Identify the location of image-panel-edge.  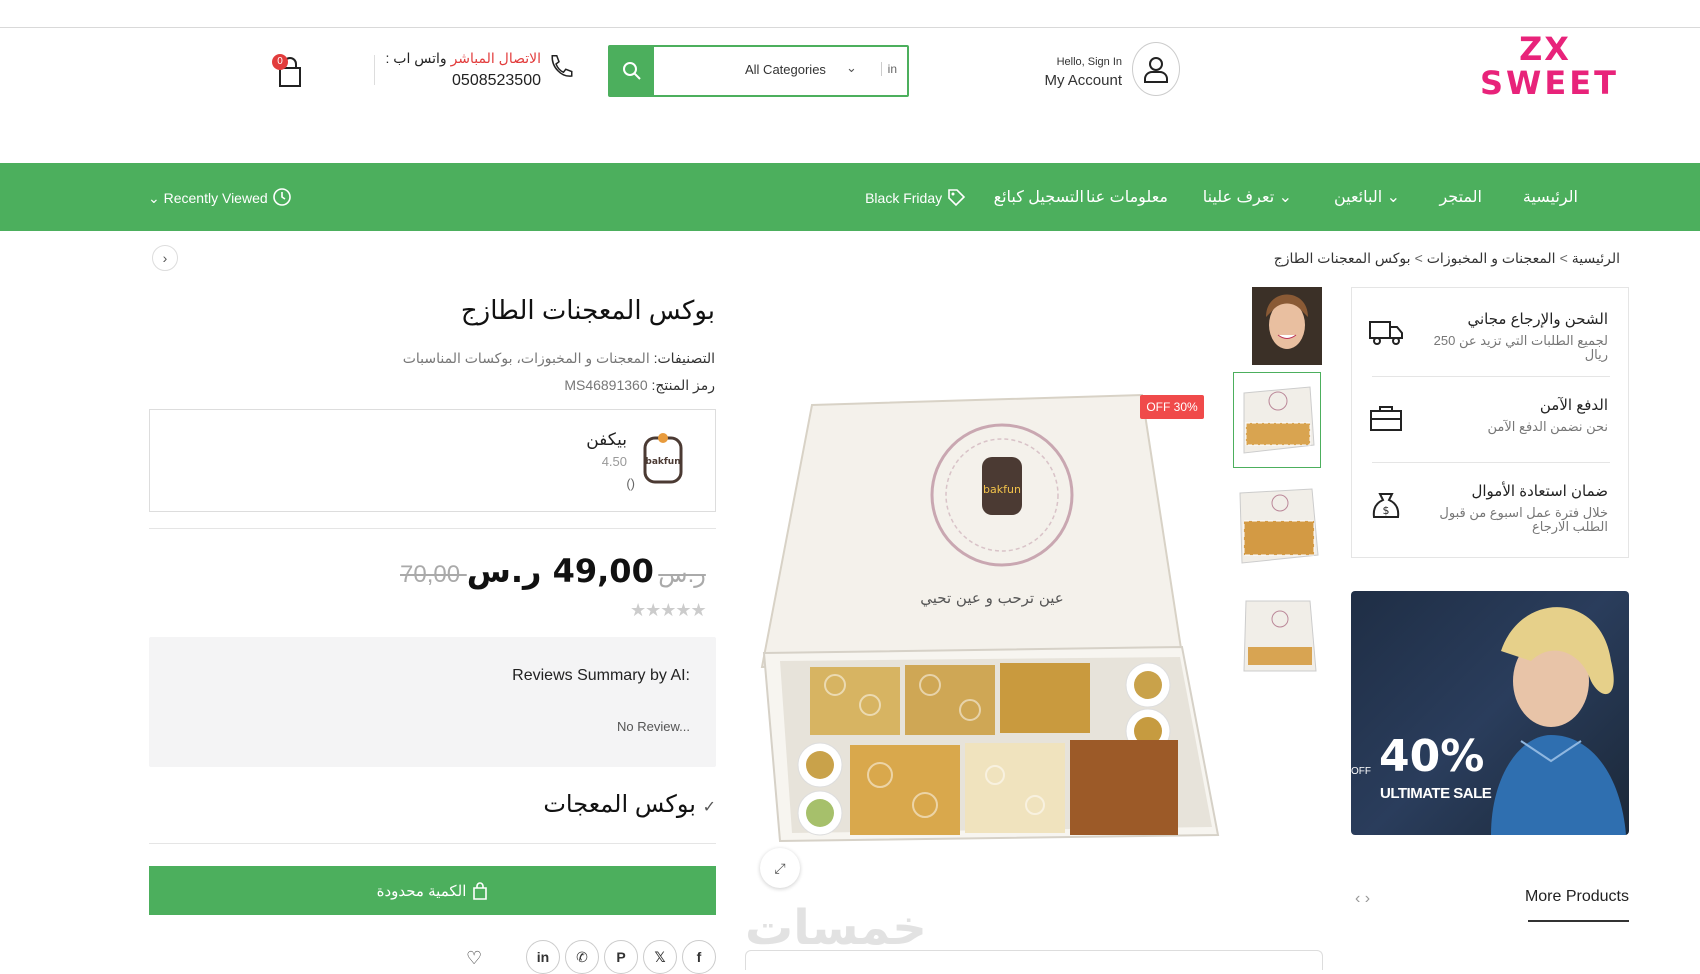
(1034, 960).